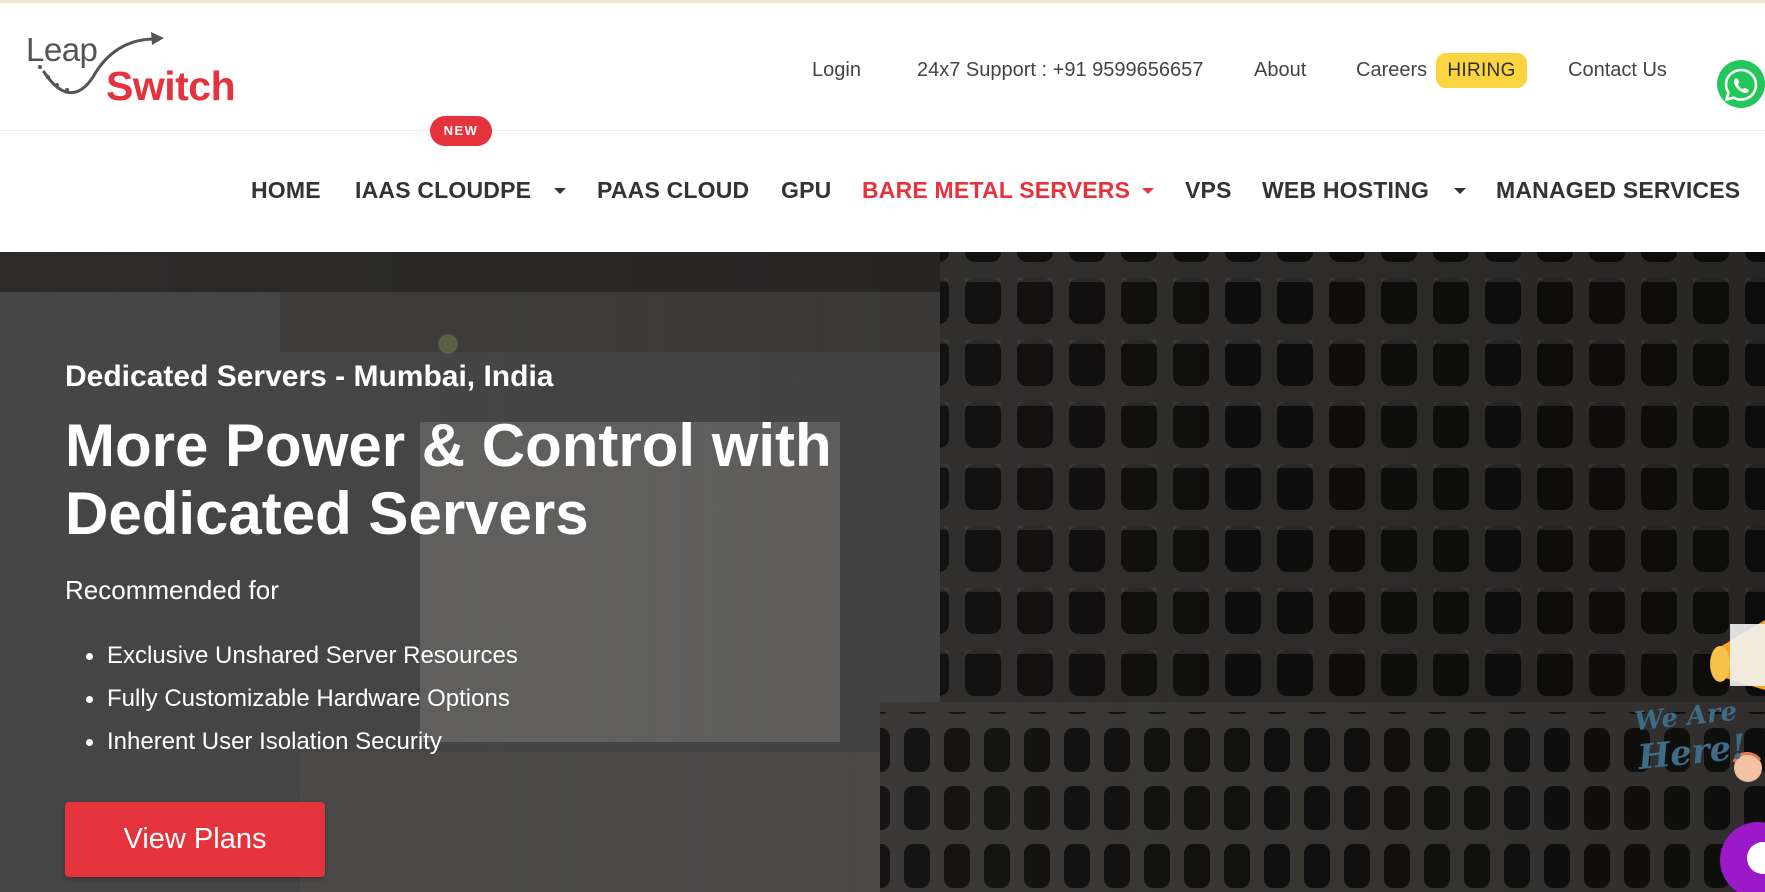 This screenshot has width=1765, height=892. What do you see at coordinates (274, 741) in the screenshot?
I see `feature-text: Inherent User Isolation Security` at bounding box center [274, 741].